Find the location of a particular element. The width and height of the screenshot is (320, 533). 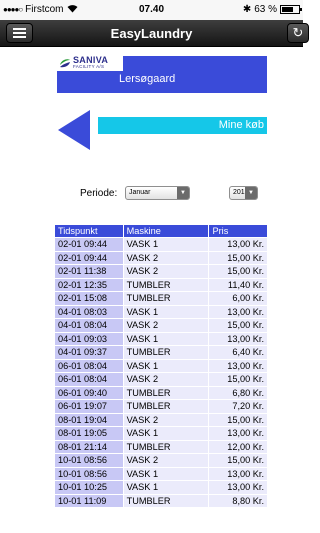

table-row: 04-01 08:04 VASK 2 15,00 Kr. is located at coordinates (161, 325).